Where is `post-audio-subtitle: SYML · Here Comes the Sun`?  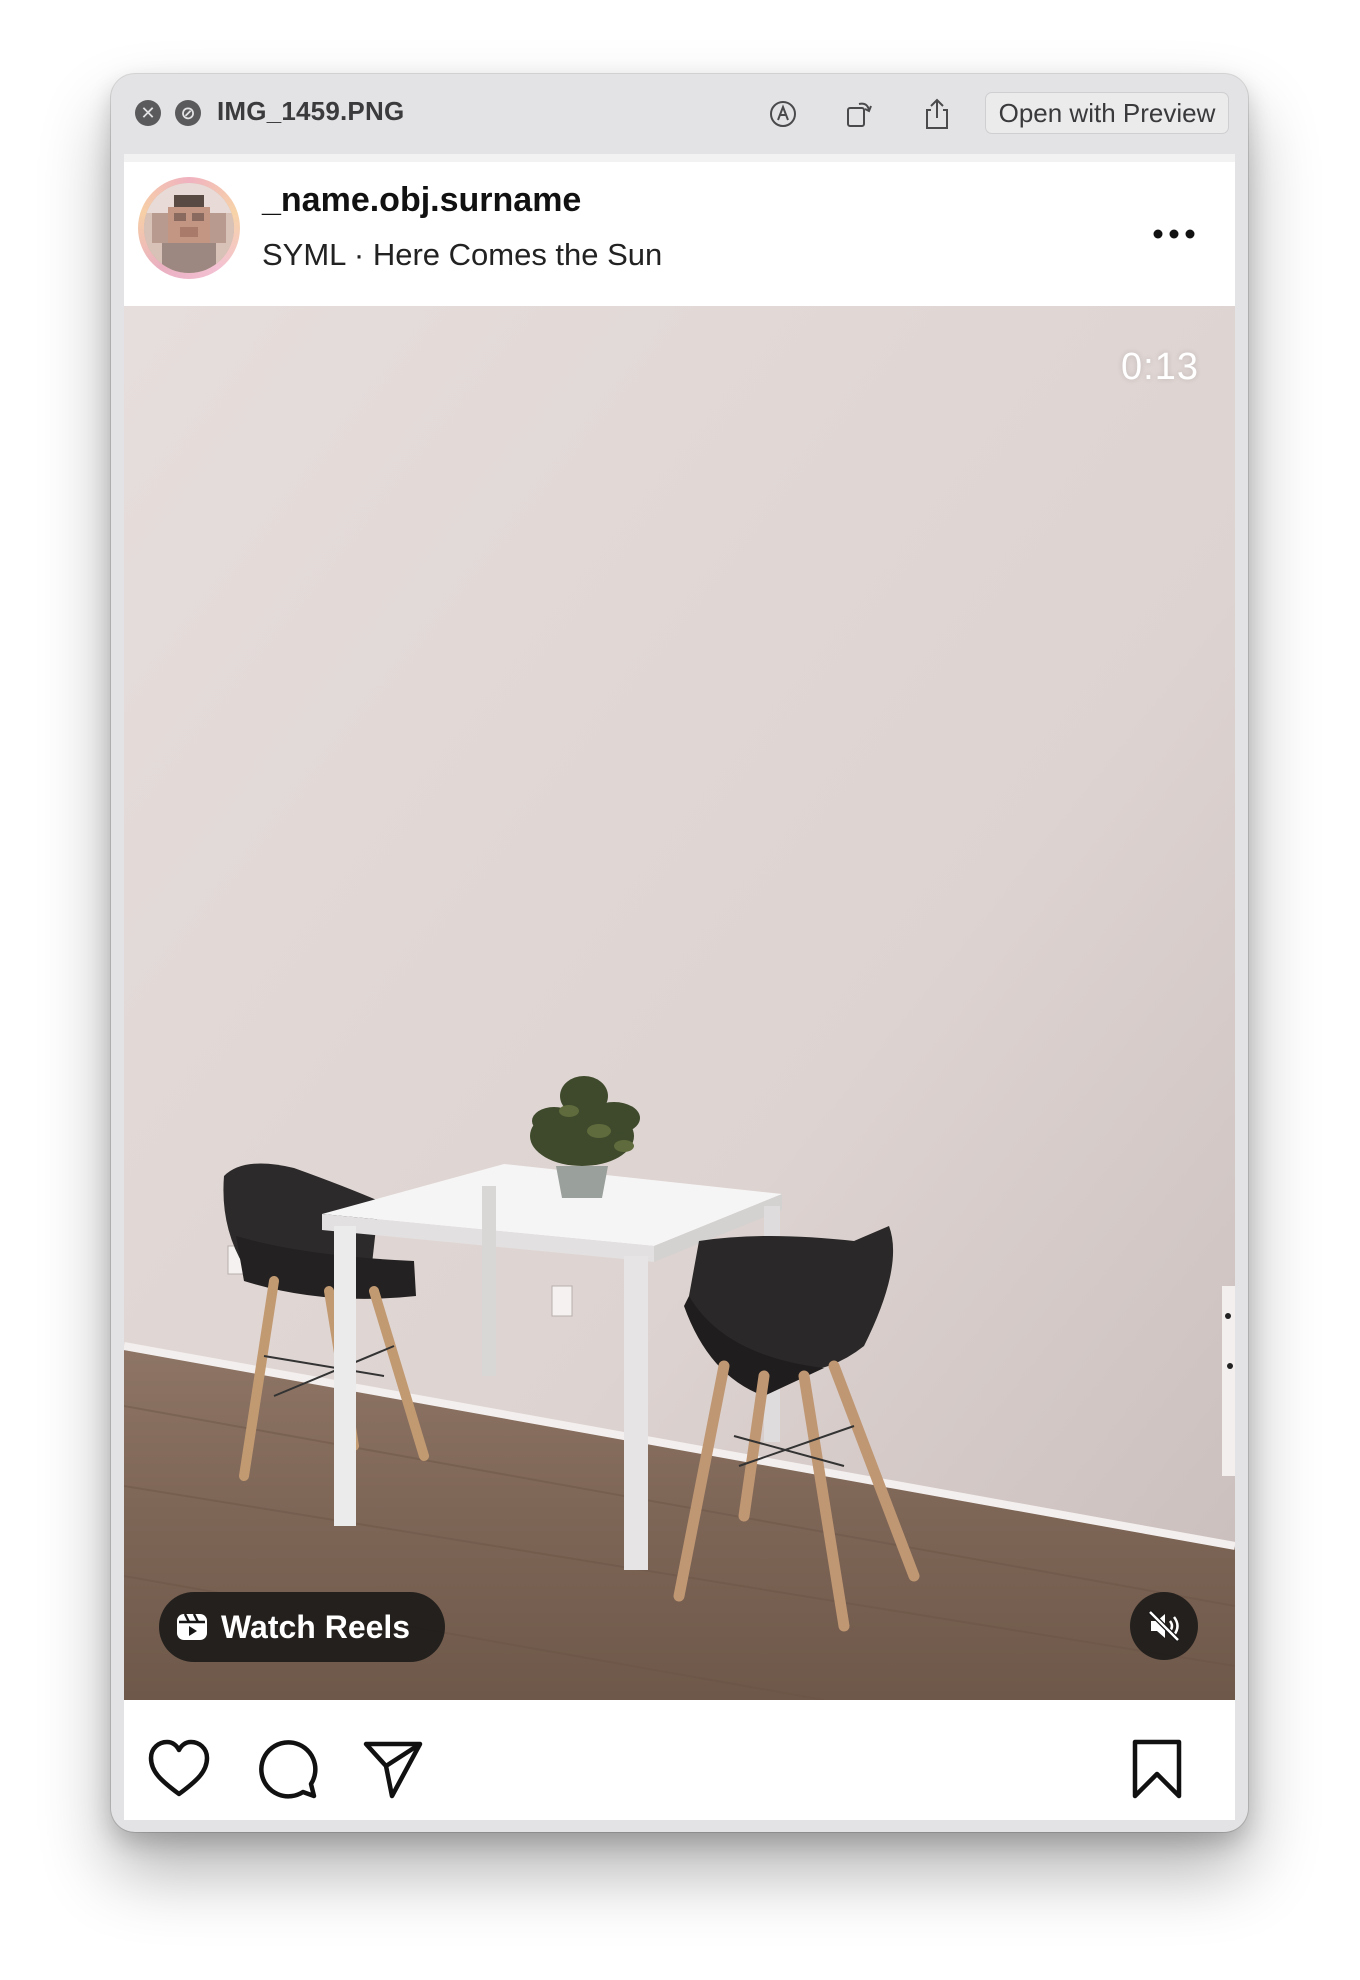
post-audio-subtitle: SYML · Here Comes the Sun is located at coordinates (462, 255).